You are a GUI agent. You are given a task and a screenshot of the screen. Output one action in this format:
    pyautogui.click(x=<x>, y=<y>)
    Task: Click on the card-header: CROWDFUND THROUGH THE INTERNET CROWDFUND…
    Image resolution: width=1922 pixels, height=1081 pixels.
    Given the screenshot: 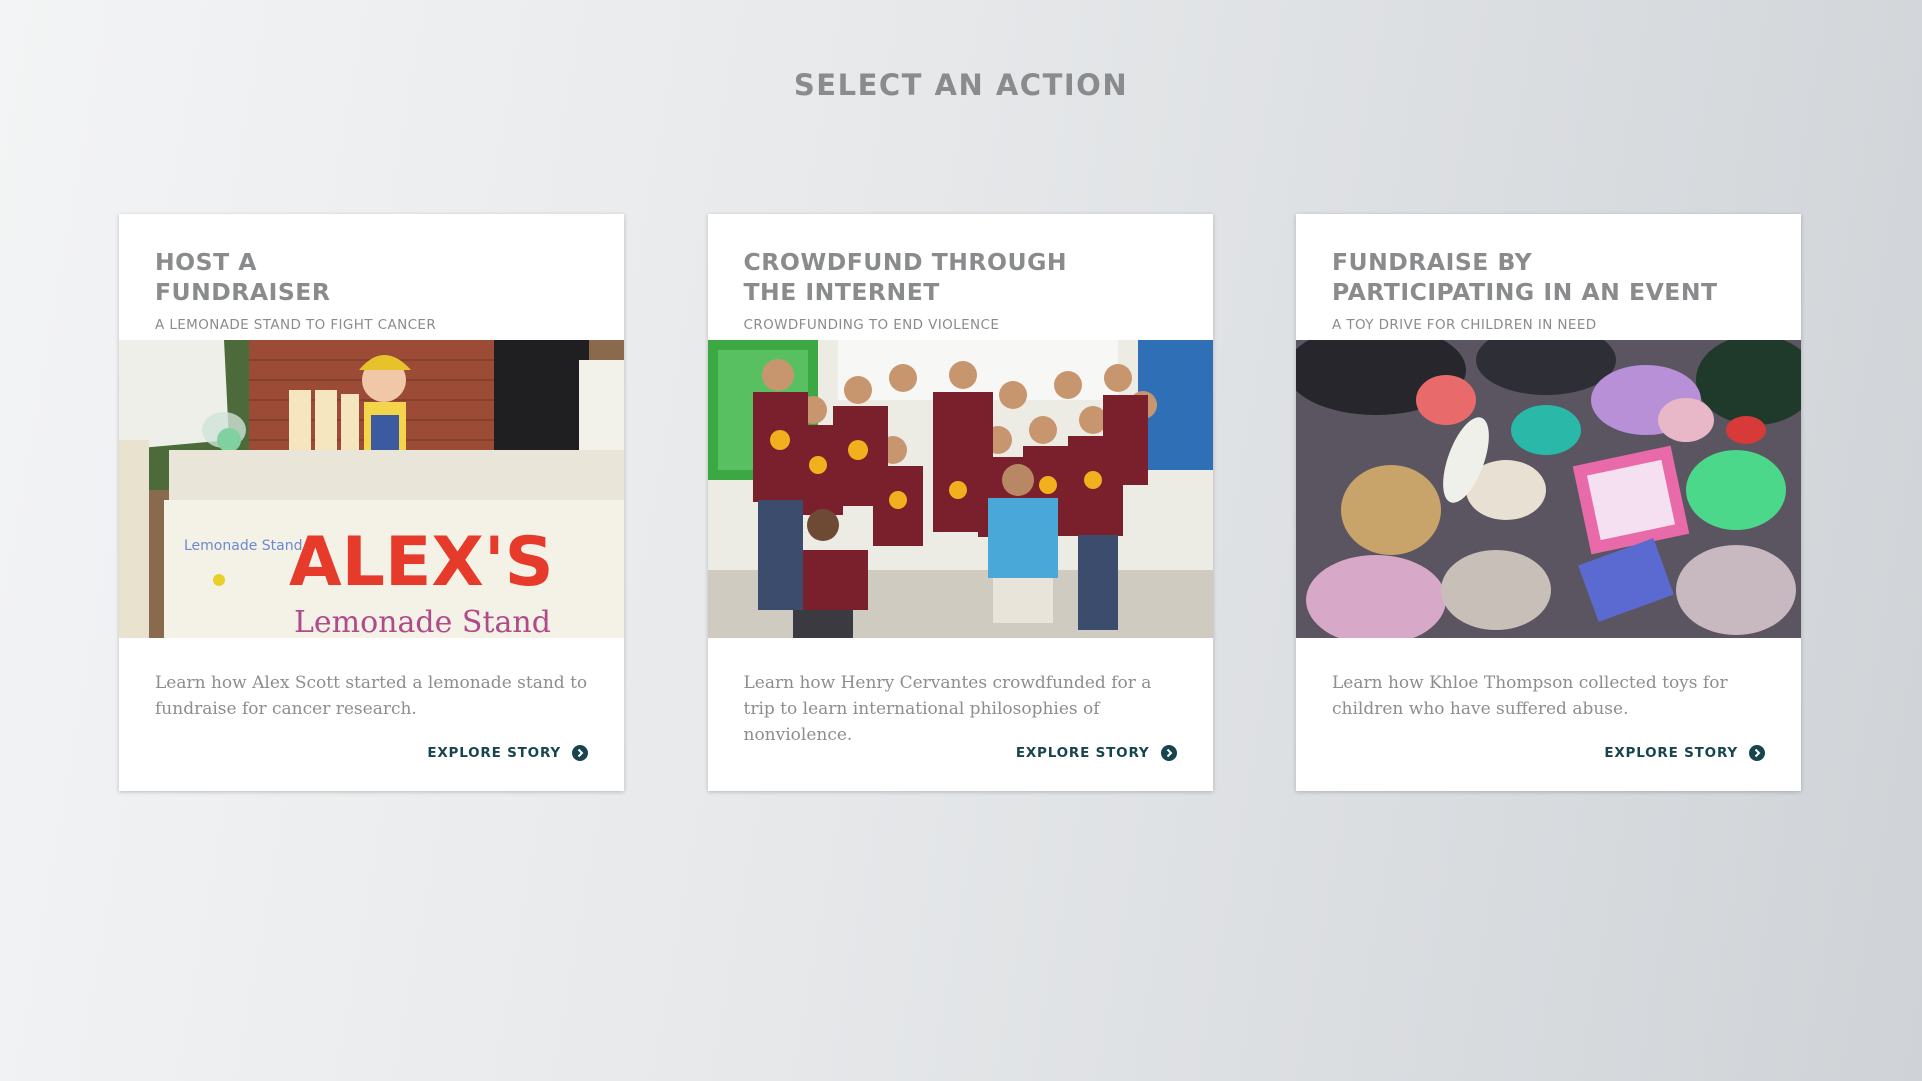 What is the action you would take?
    pyautogui.click(x=960, y=277)
    